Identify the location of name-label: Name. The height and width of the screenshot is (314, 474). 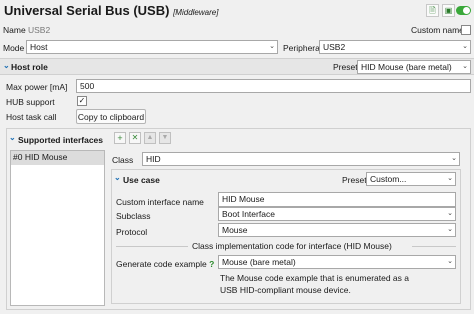
(14, 30).